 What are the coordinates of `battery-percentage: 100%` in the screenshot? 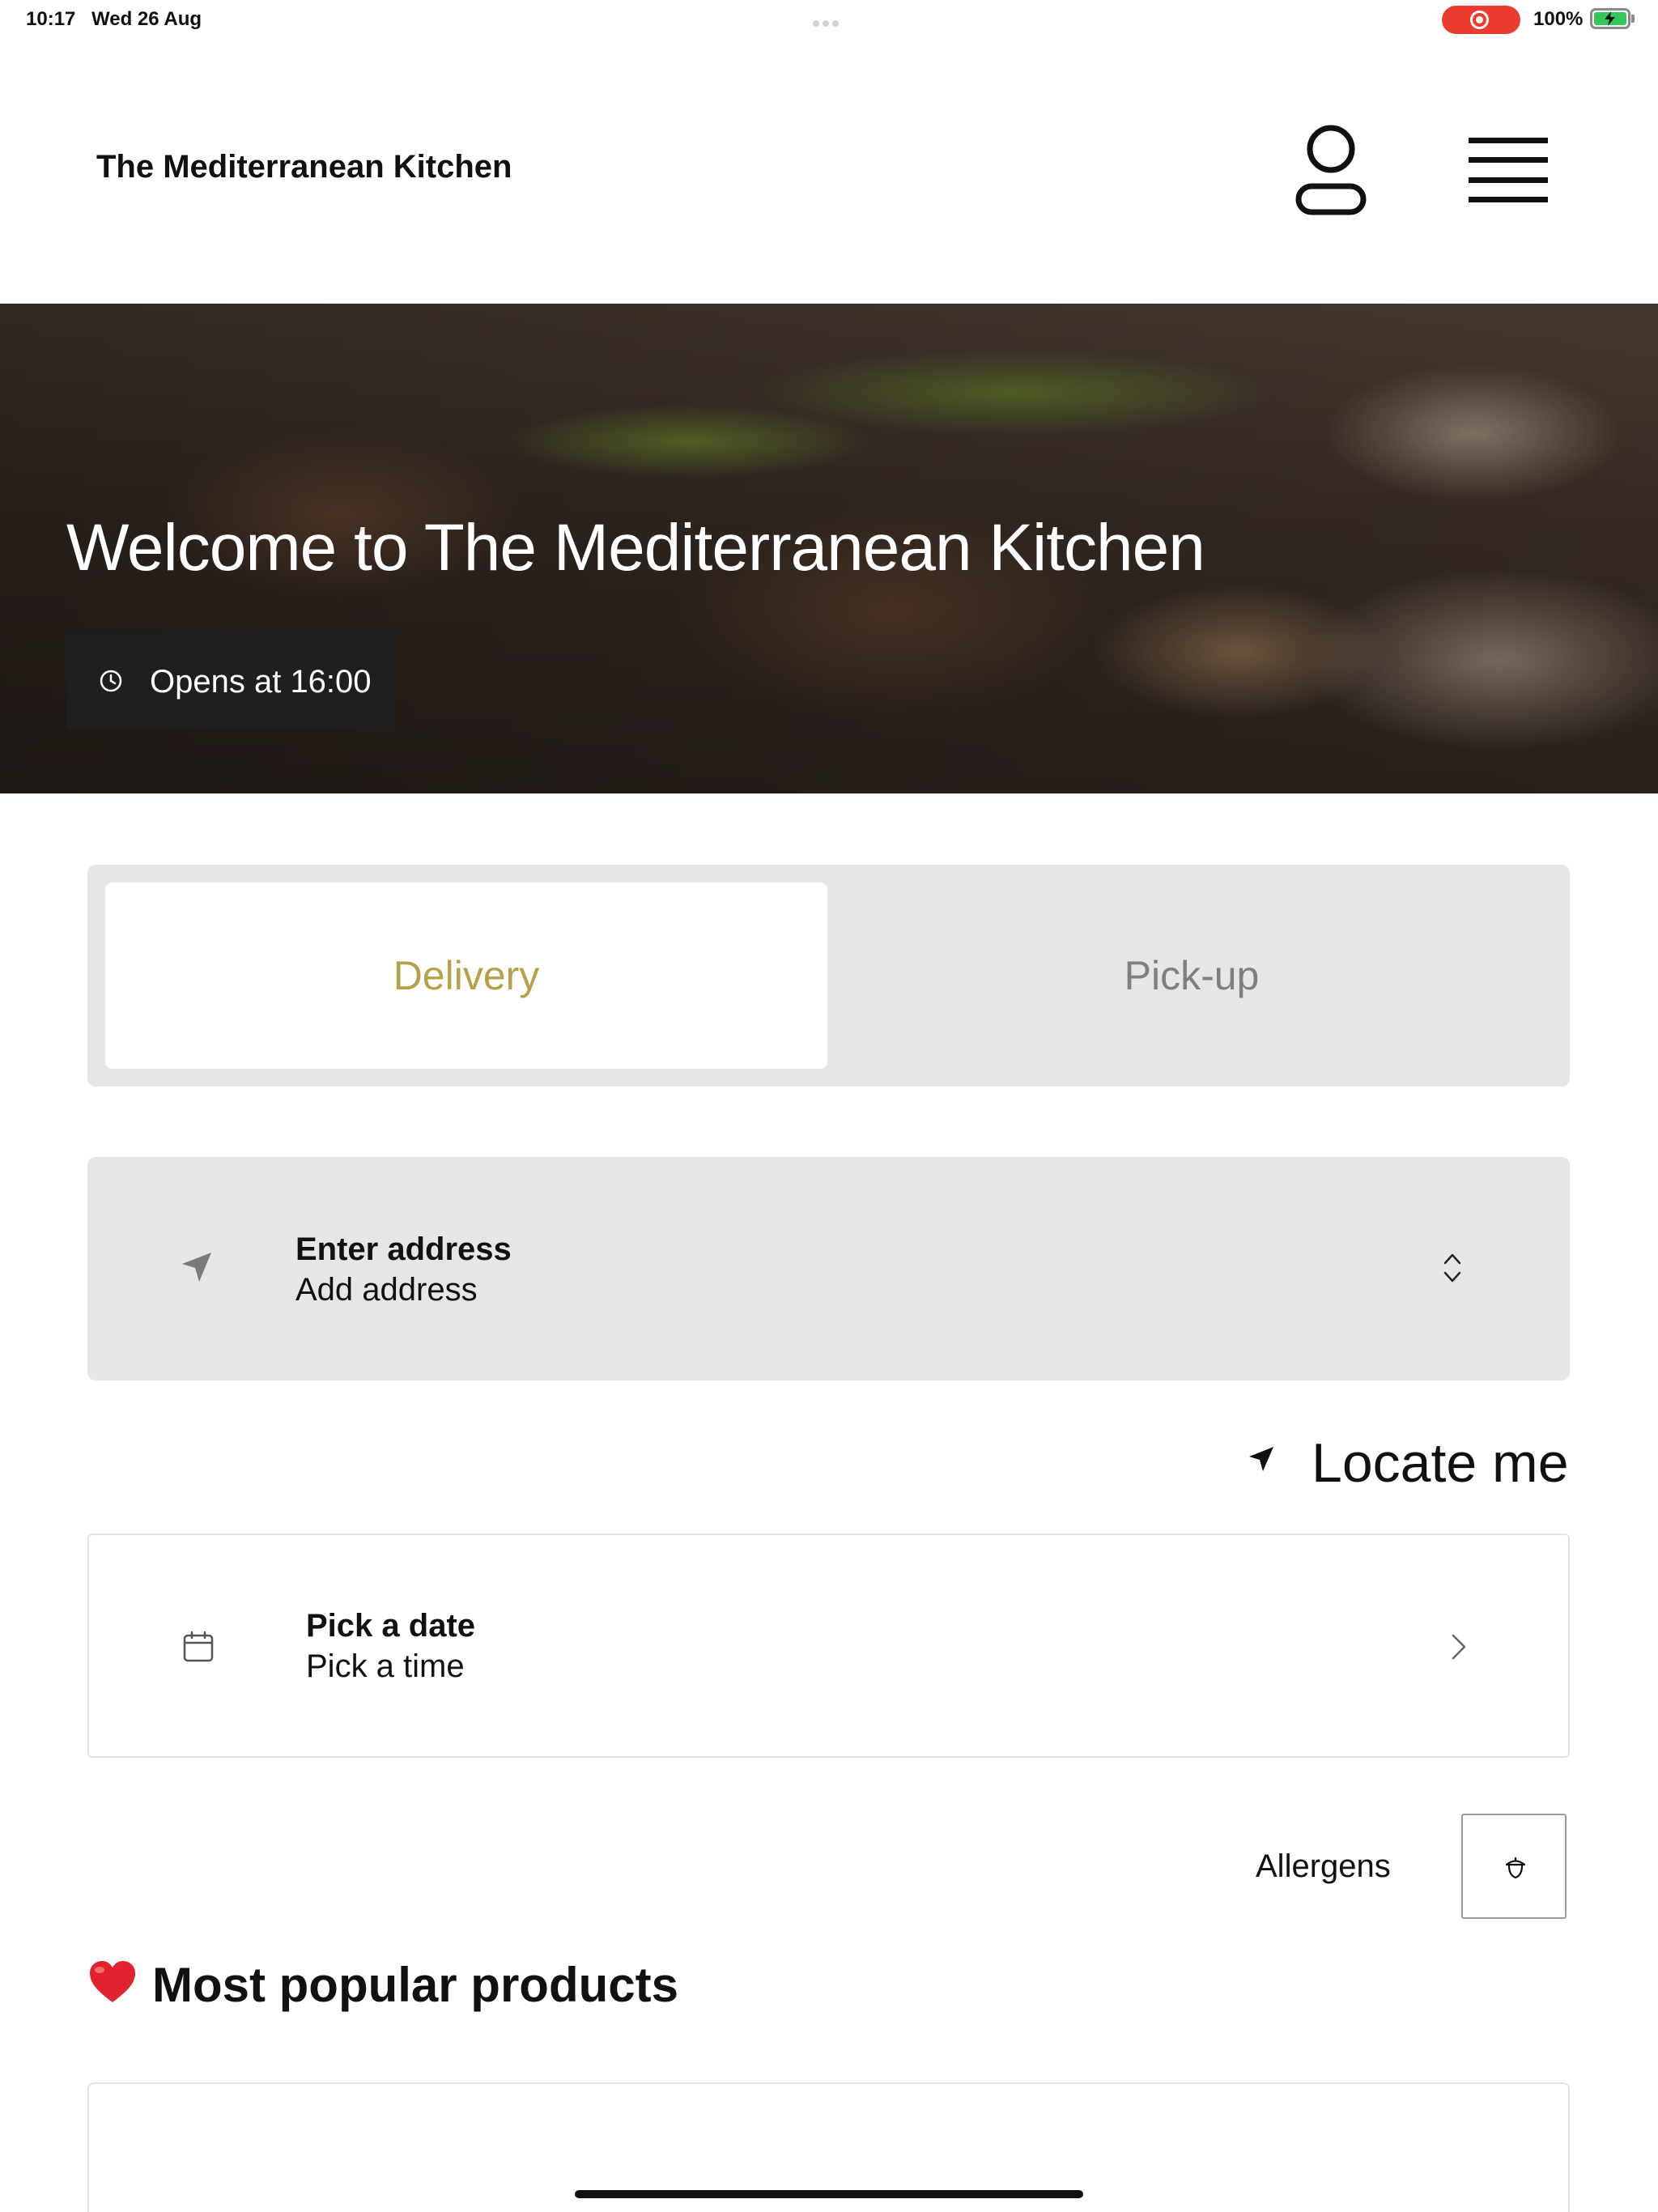 It's located at (1558, 19).